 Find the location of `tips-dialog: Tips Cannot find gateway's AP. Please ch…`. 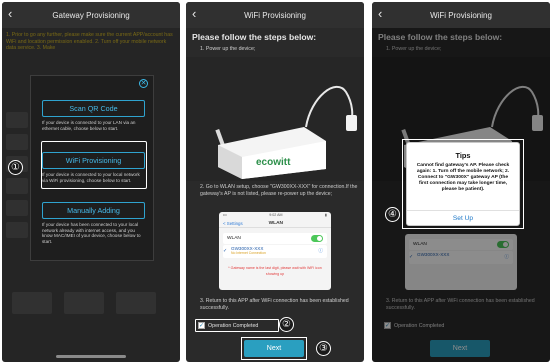

tips-dialog: Tips Cannot find gateway's AP. Please ch… is located at coordinates (463, 184).